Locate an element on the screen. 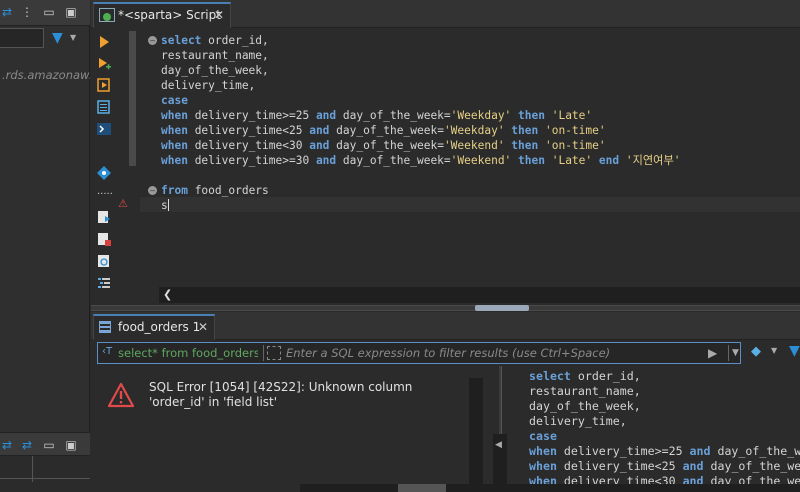  code-line: delivery_time, is located at coordinates (208, 85).